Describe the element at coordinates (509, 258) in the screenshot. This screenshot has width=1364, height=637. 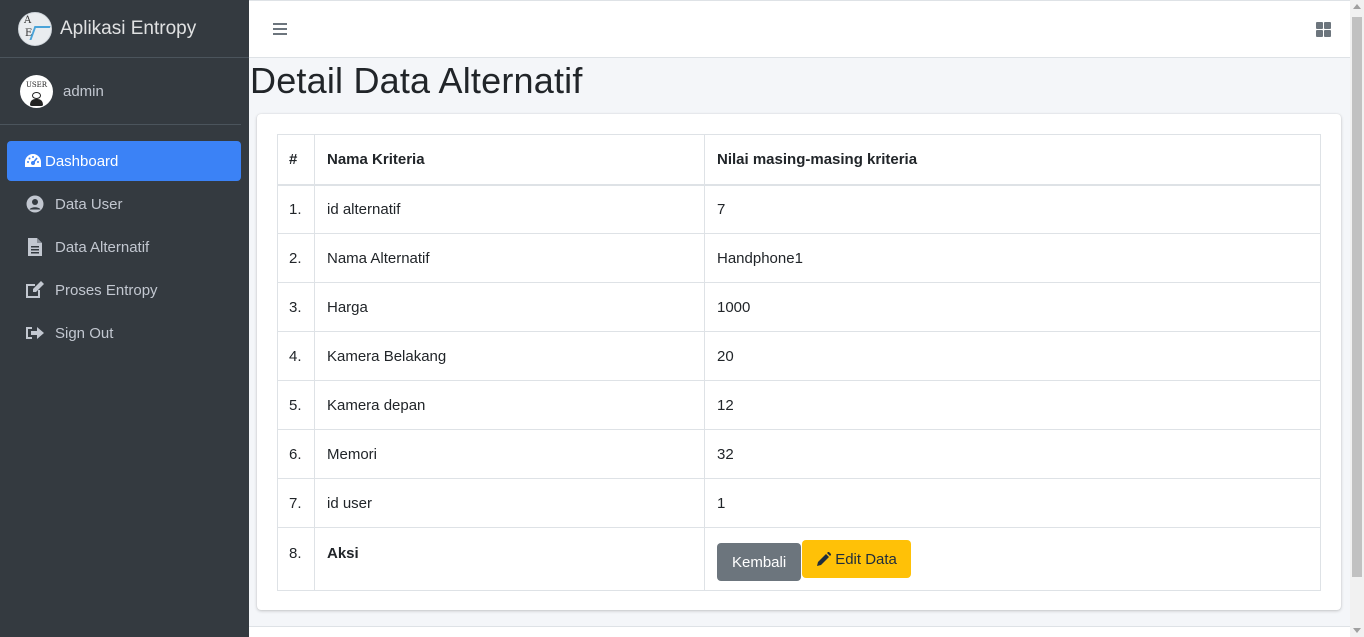
I see `row-kriteria: Nama Alternatif` at that location.